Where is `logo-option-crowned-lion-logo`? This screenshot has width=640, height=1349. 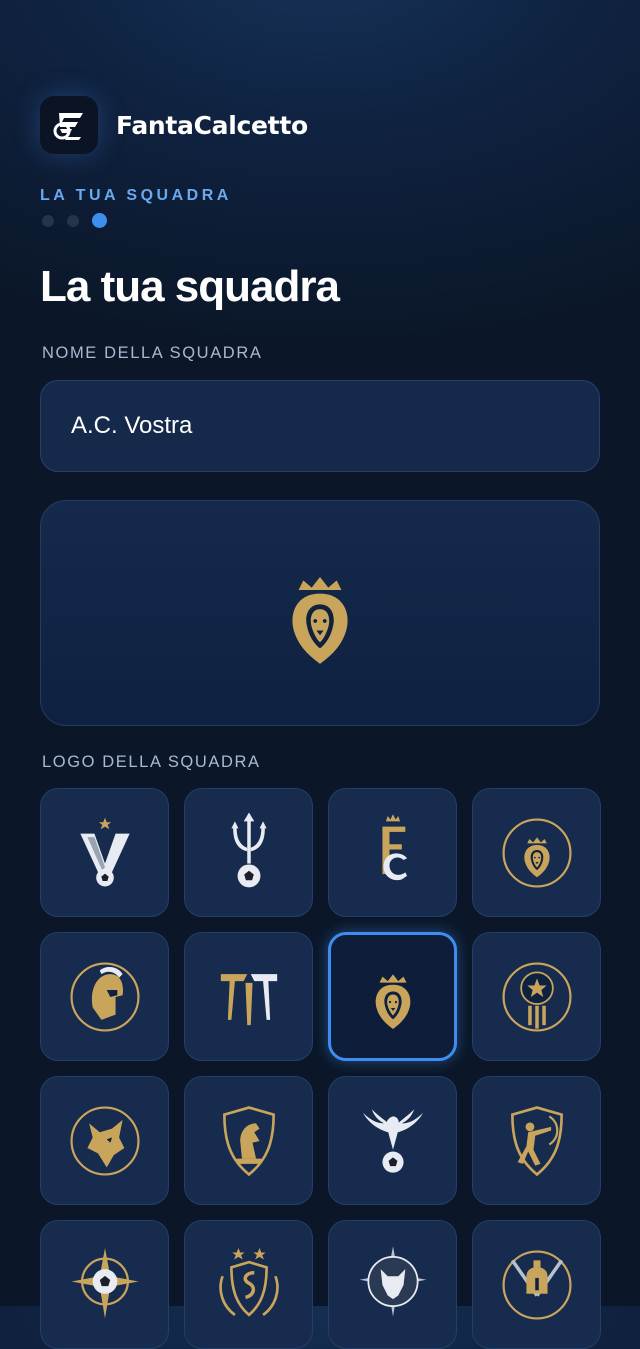 logo-option-crowned-lion-logo is located at coordinates (392, 996).